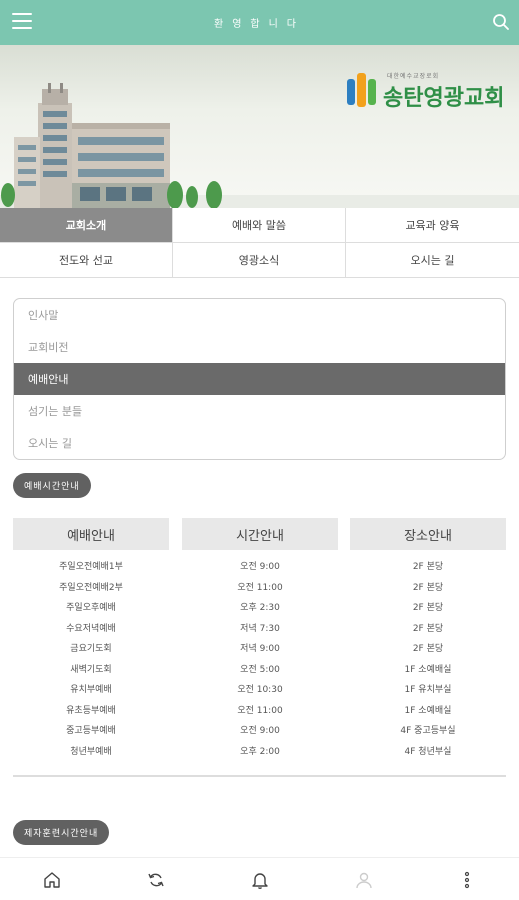 The image size is (519, 900). What do you see at coordinates (259, 145) in the screenshot?
I see `church-building-illustration` at bounding box center [259, 145].